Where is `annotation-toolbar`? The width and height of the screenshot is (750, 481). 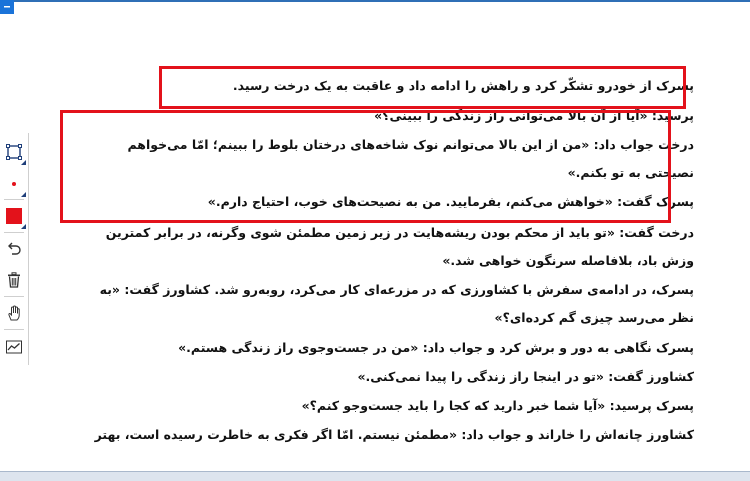
annotation-toolbar is located at coordinates (14, 249).